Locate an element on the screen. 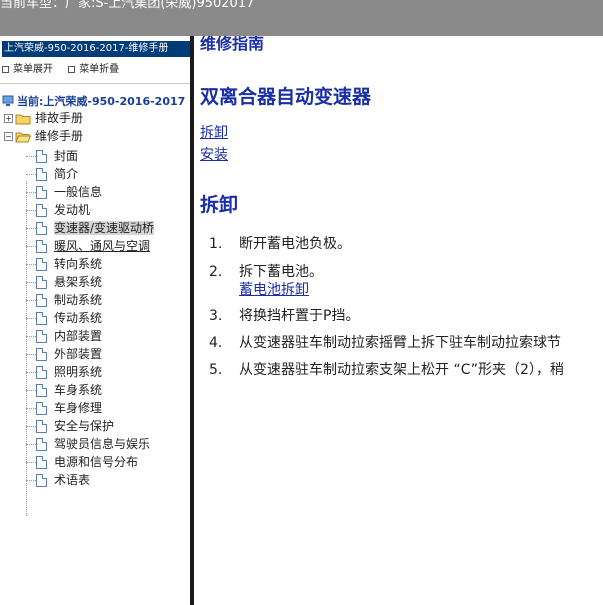 Image resolution: width=603 pixels, height=605 pixels. tree-item-body-systems: 车身系统 is located at coordinates (64, 390).